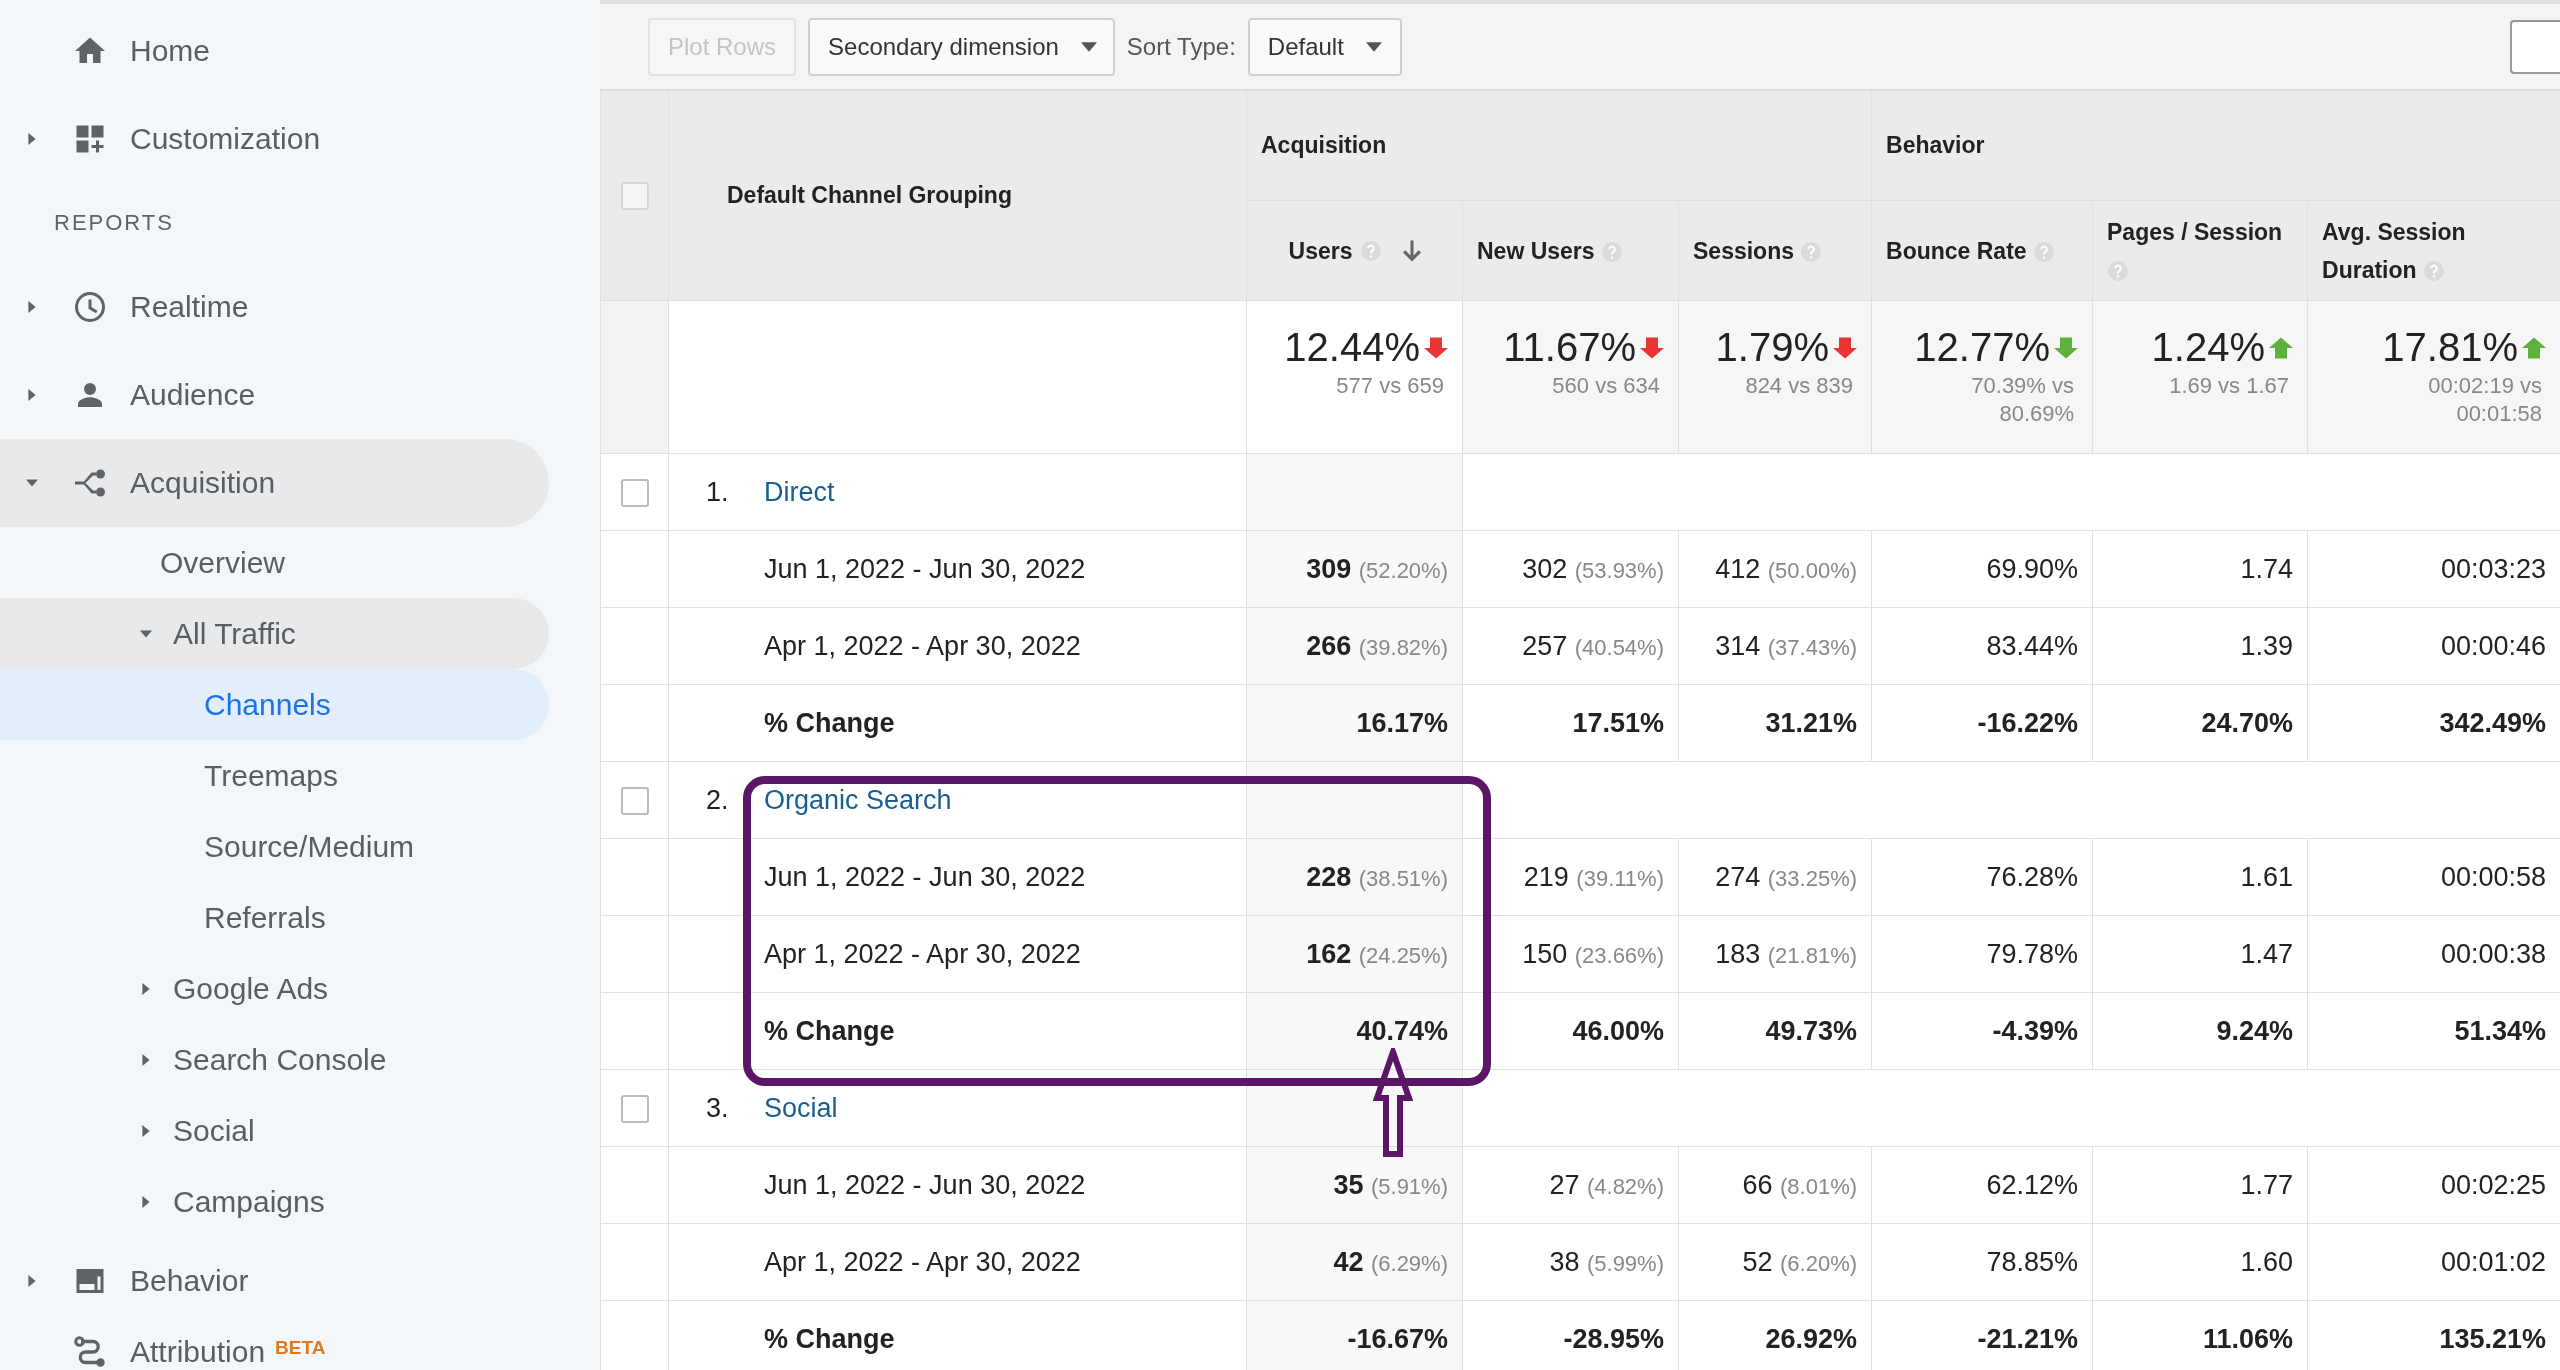 The width and height of the screenshot is (2560, 1370). I want to click on nav-item: Channels, so click(274, 704).